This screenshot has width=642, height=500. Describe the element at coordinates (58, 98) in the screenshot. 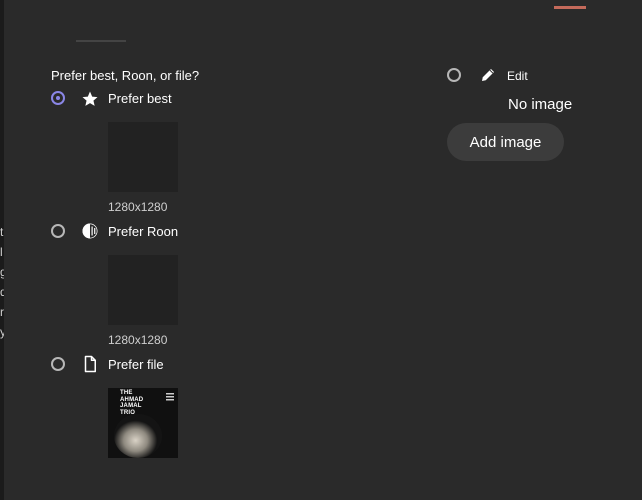

I see `prefer-best-radio` at that location.